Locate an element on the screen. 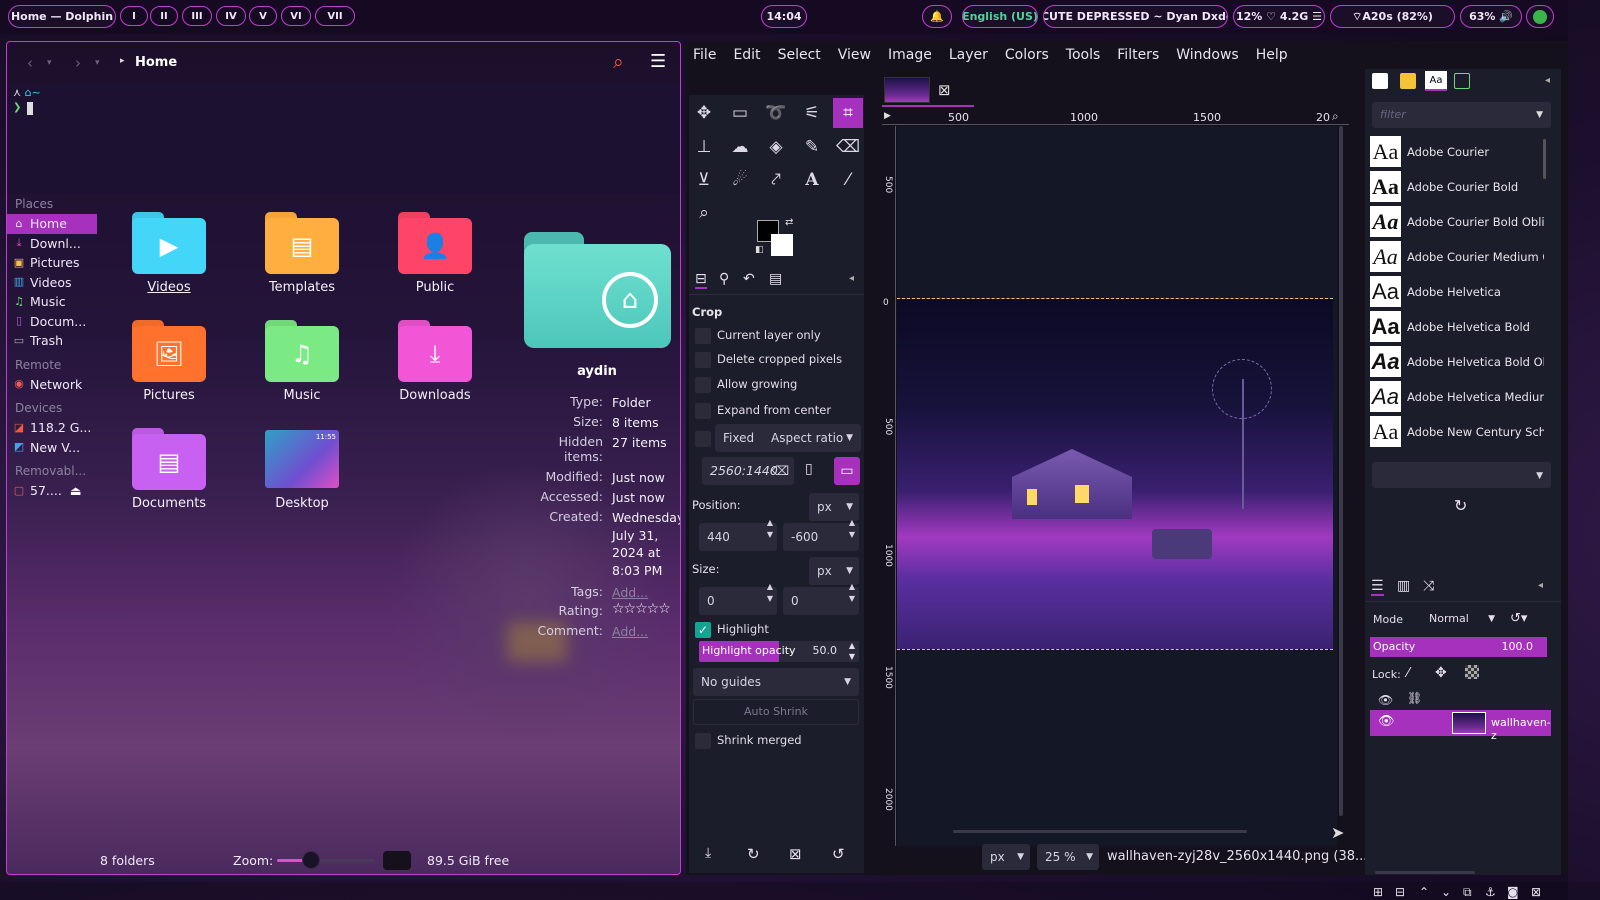 Image resolution: width=1600 pixels, height=900 pixels. save-options-icon: ⤓ is located at coordinates (708, 853).